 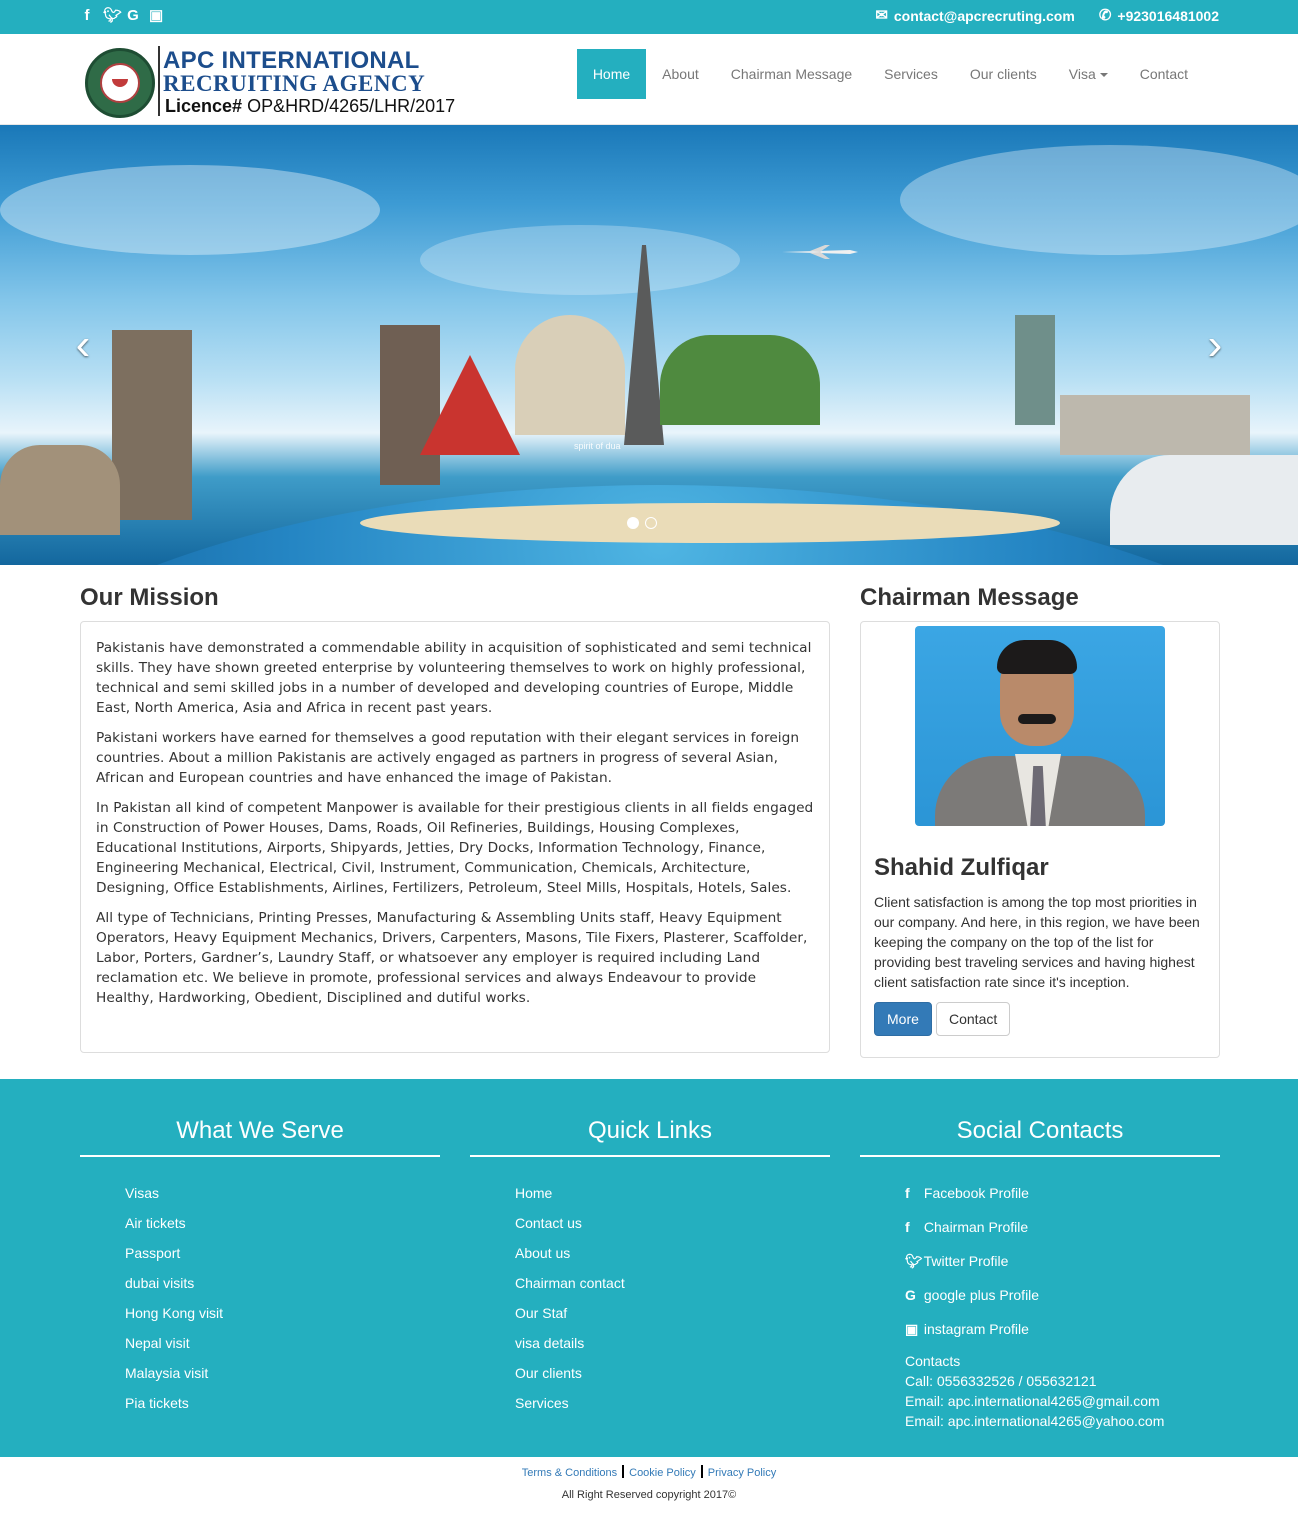 I want to click on quick-link: Our Staf, so click(x=672, y=1313).